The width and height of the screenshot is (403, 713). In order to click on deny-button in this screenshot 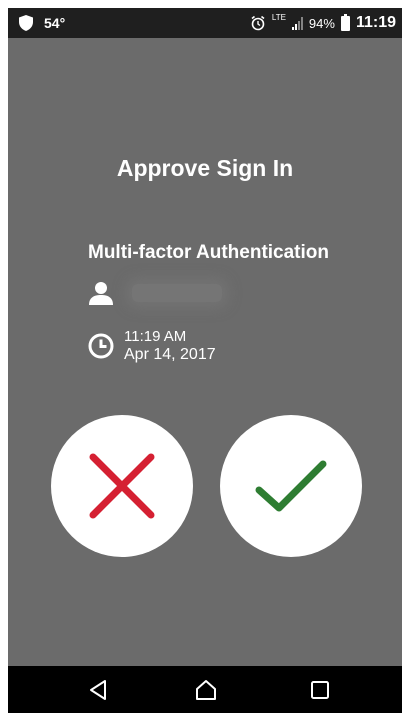, I will do `click(122, 486)`.